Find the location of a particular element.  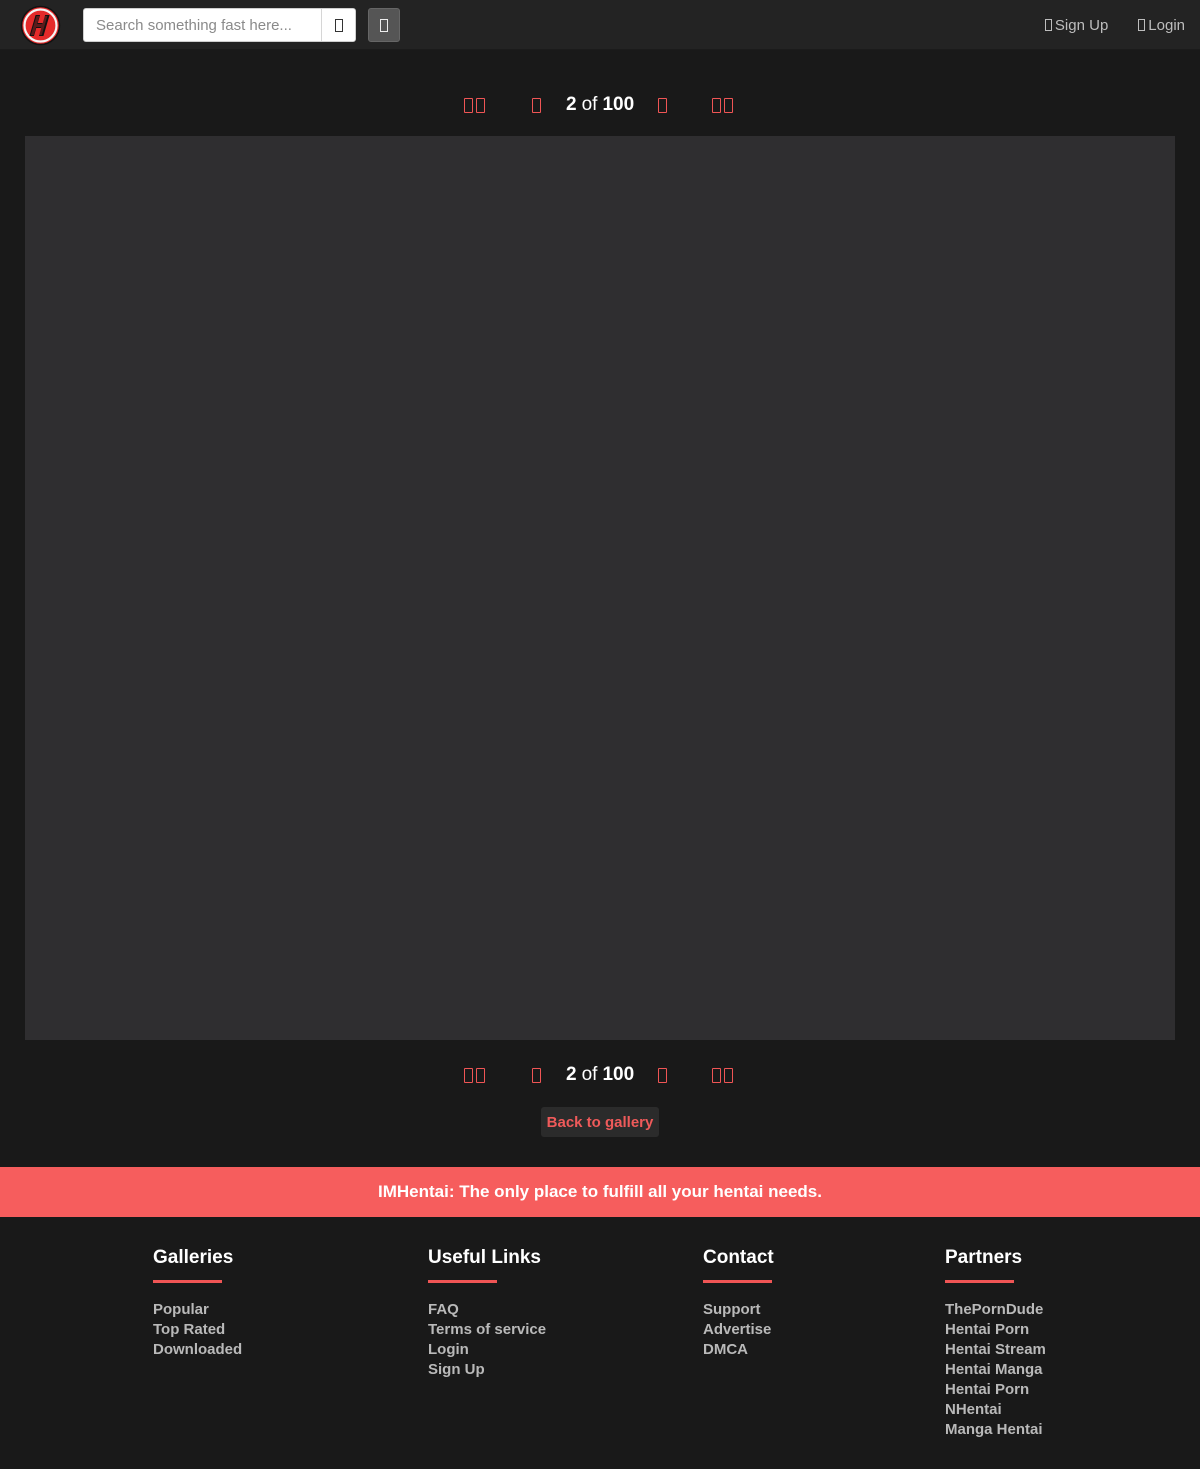

signup-link: Sign Up is located at coordinates (1076, 25).